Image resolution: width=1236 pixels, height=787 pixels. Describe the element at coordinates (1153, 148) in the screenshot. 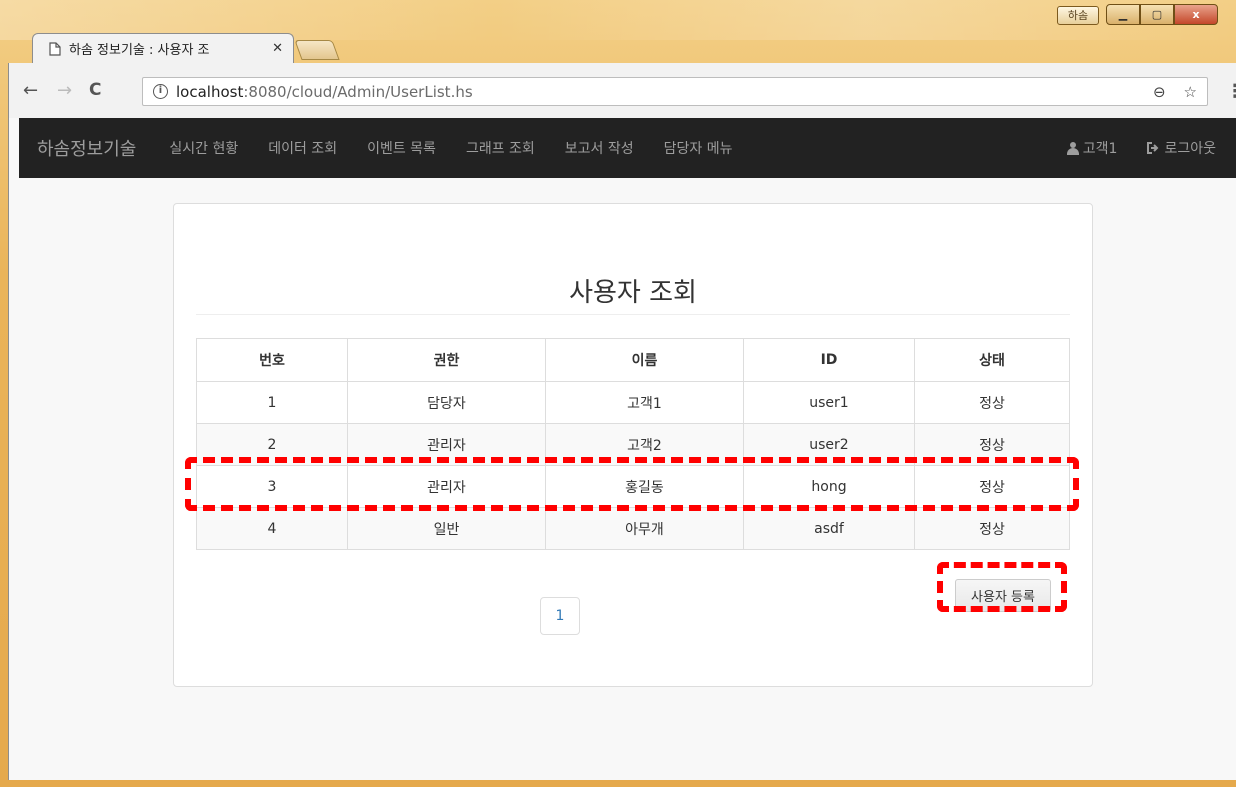

I see `logout-icon` at that location.